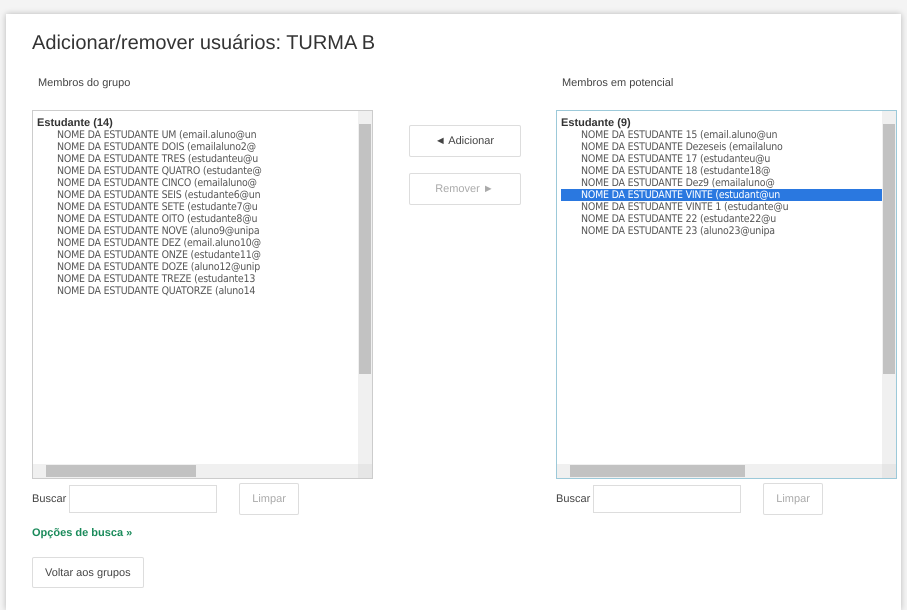  What do you see at coordinates (721, 135) in the screenshot?
I see `member-option: NOME DA ESTUDANTE 15 (email.aluno@un` at bounding box center [721, 135].